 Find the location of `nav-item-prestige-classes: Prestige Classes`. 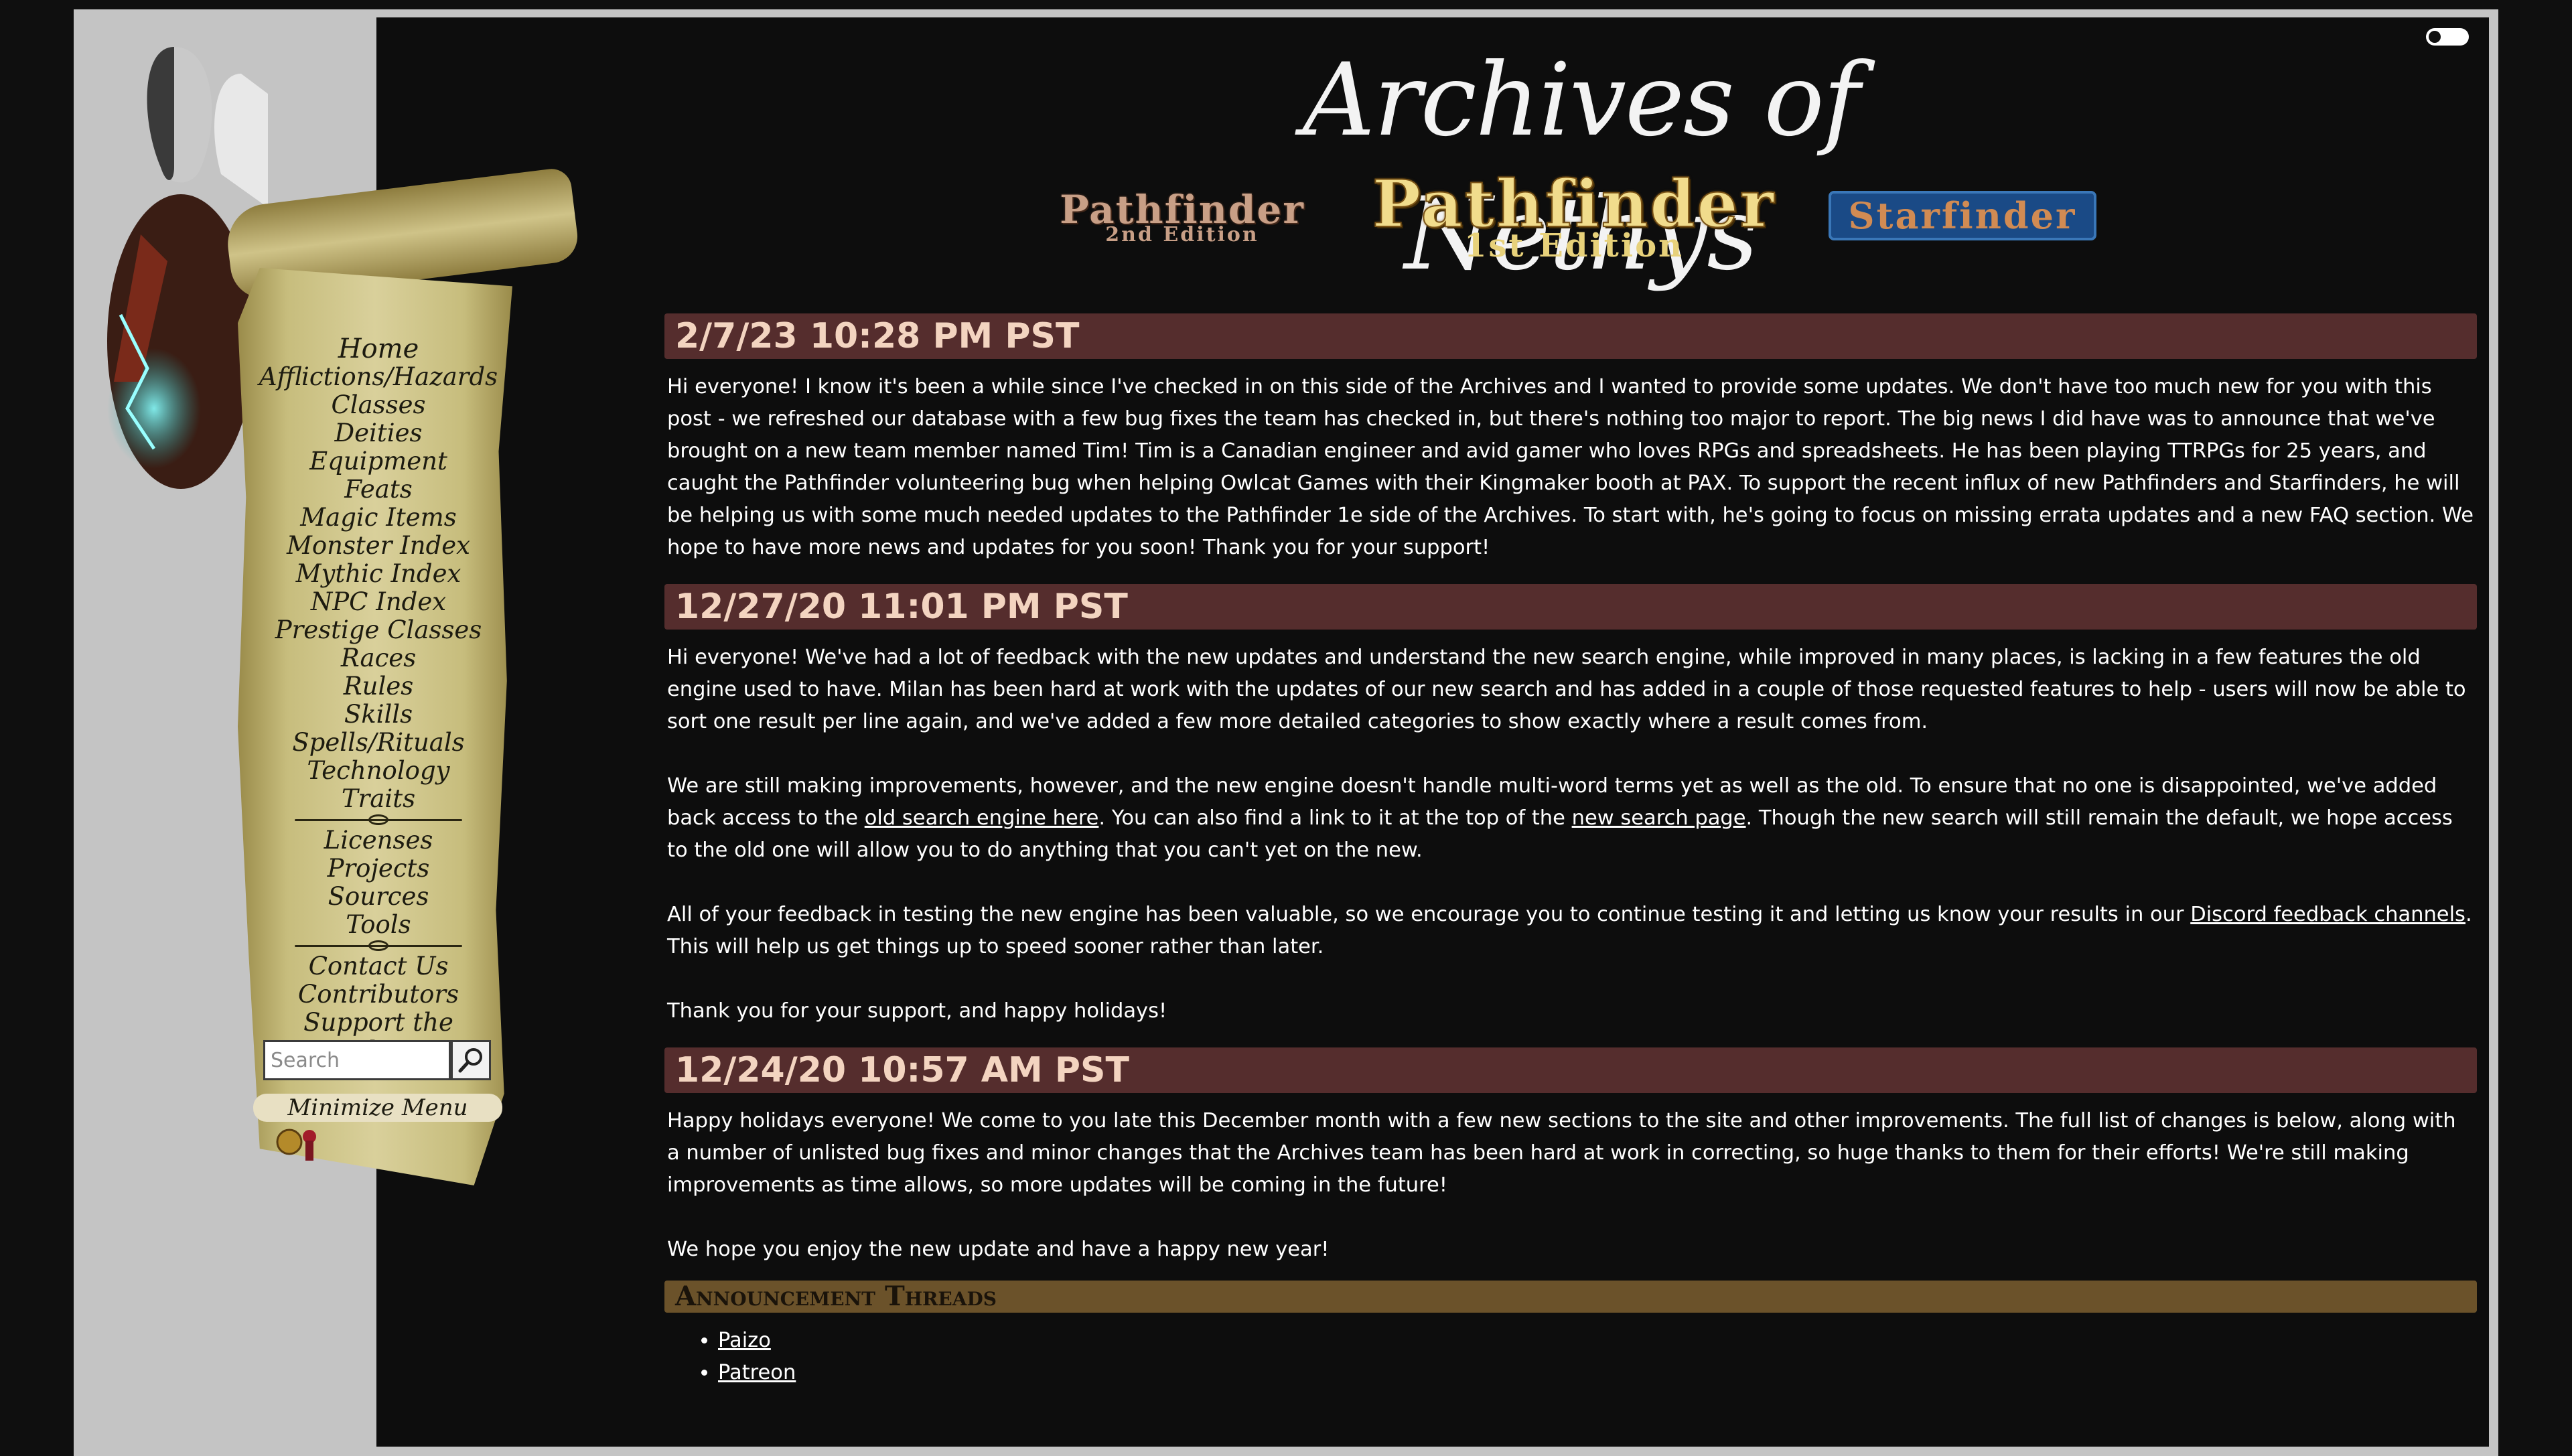

nav-item-prestige-classes: Prestige Classes is located at coordinates (378, 630).